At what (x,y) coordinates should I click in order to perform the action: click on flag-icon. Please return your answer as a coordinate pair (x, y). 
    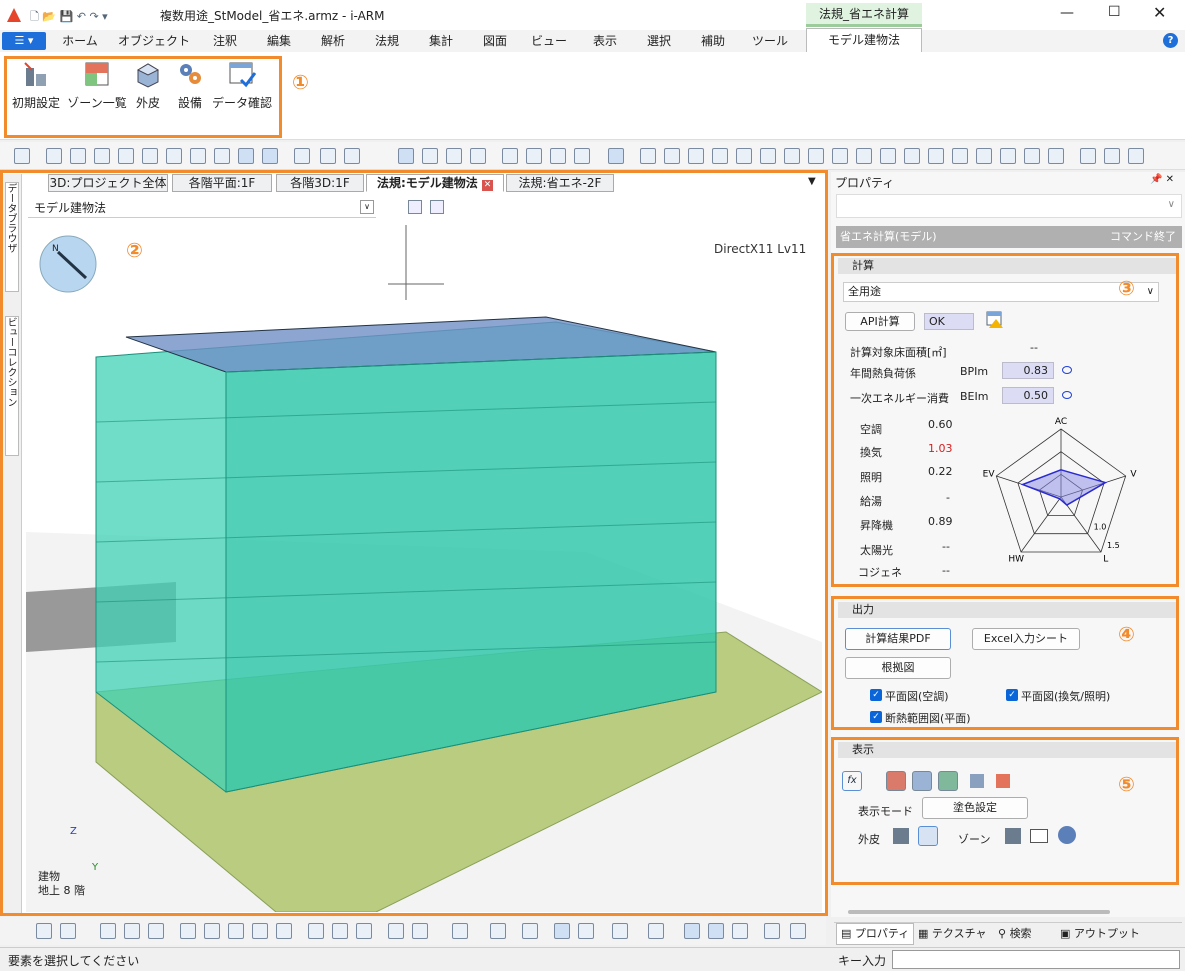
    Looking at the image, I should click on (340, 931).